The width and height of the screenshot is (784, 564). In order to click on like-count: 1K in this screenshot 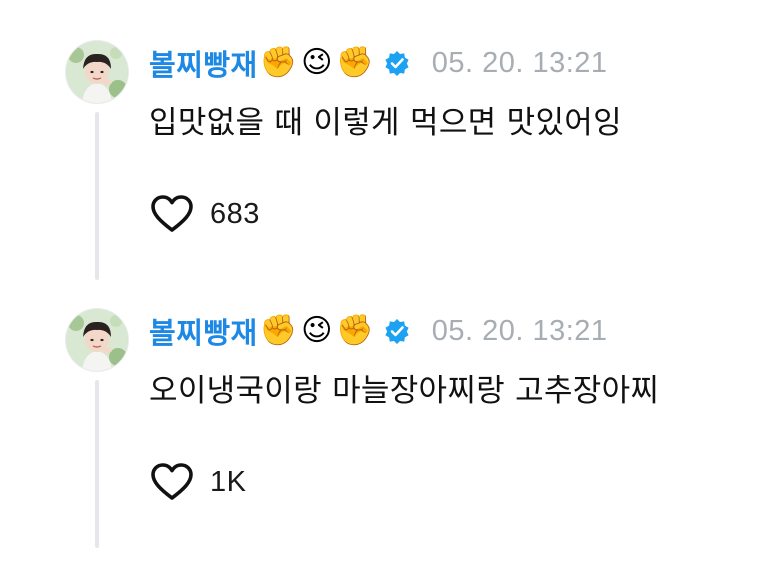, I will do `click(228, 481)`.